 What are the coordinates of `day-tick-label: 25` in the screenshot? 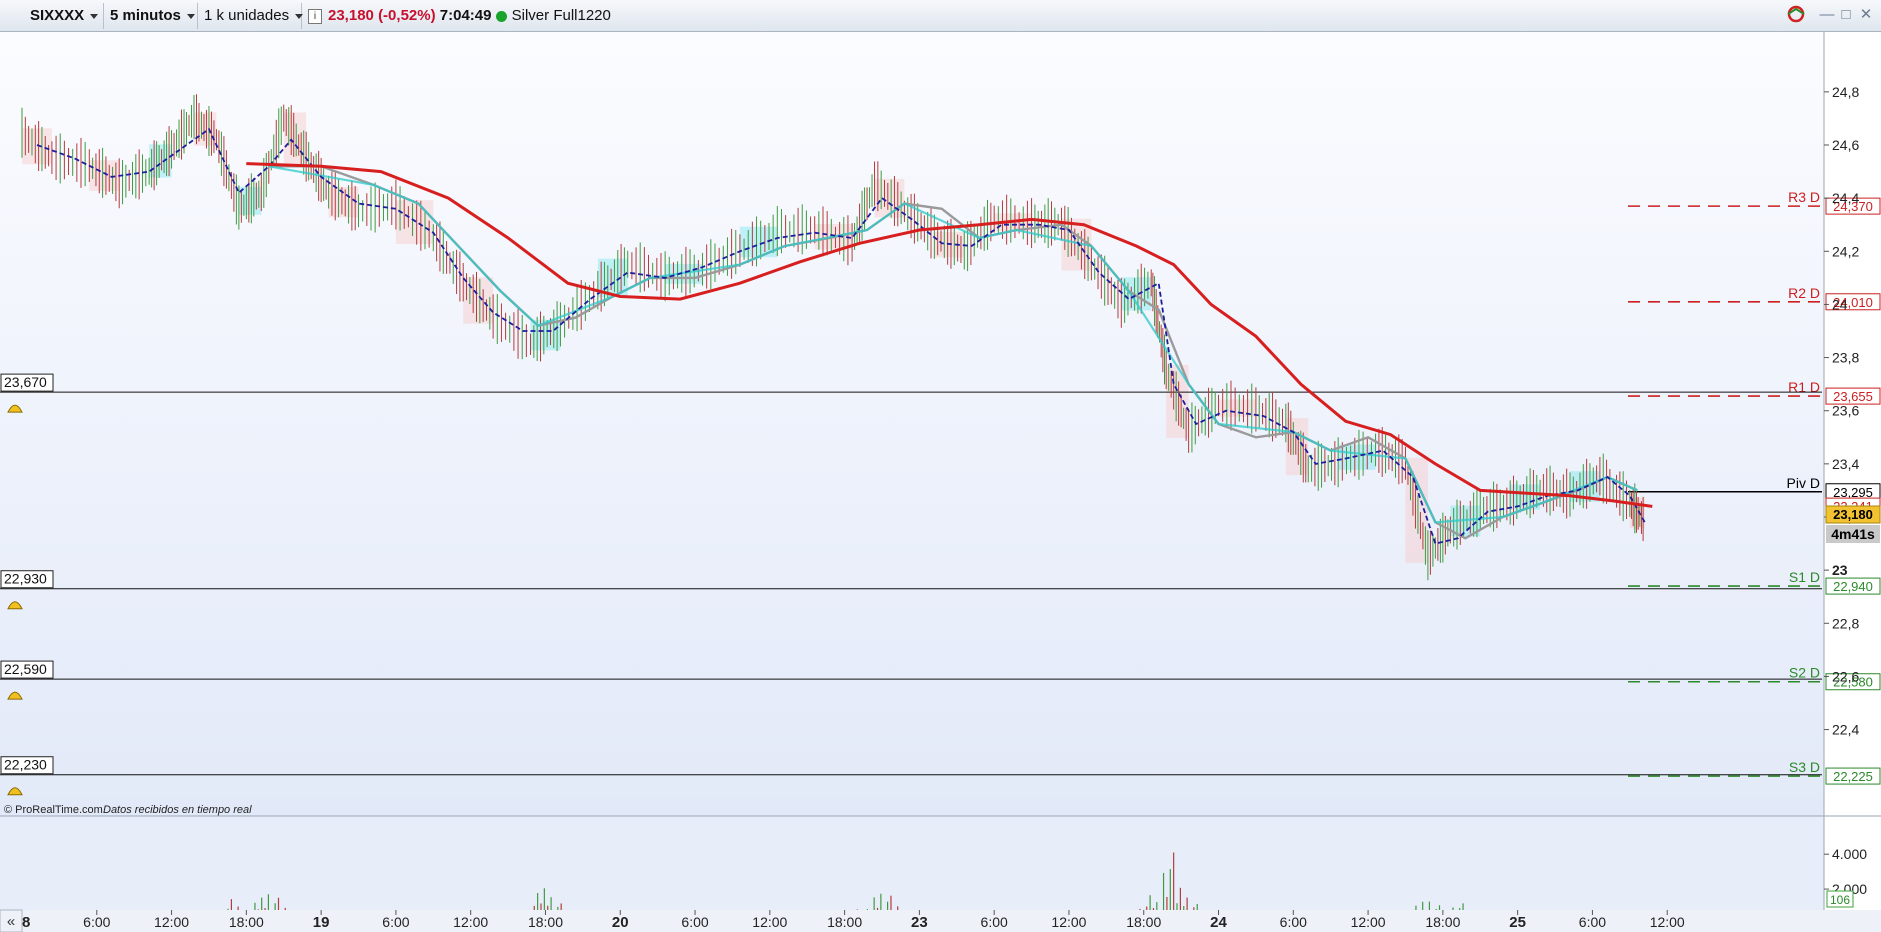 It's located at (1517, 922).